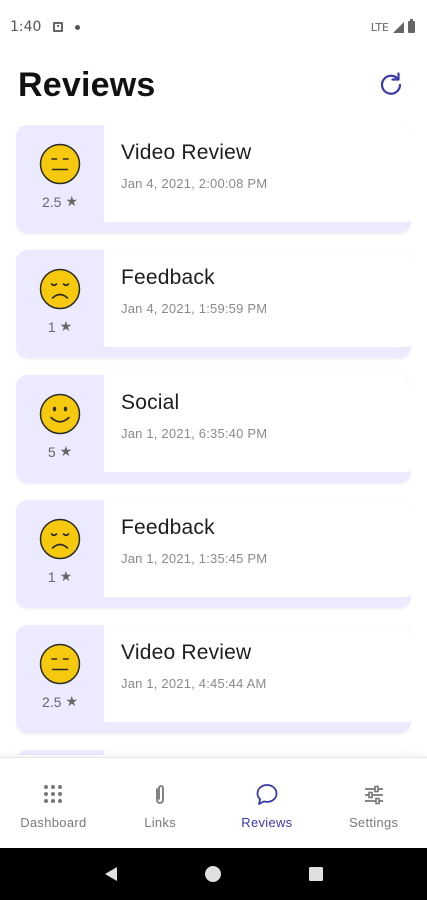 The width and height of the screenshot is (427, 900). I want to click on review-card-body: Video Review Jan 1, 2021, 4:45:44 AM, so click(257, 673).